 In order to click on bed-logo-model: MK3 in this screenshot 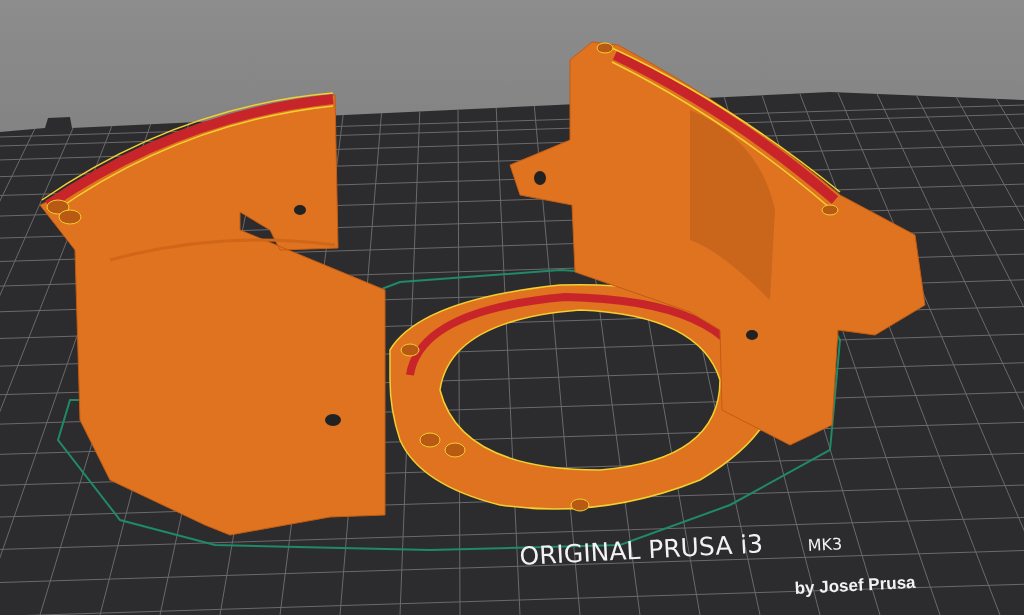, I will do `click(825, 544)`.